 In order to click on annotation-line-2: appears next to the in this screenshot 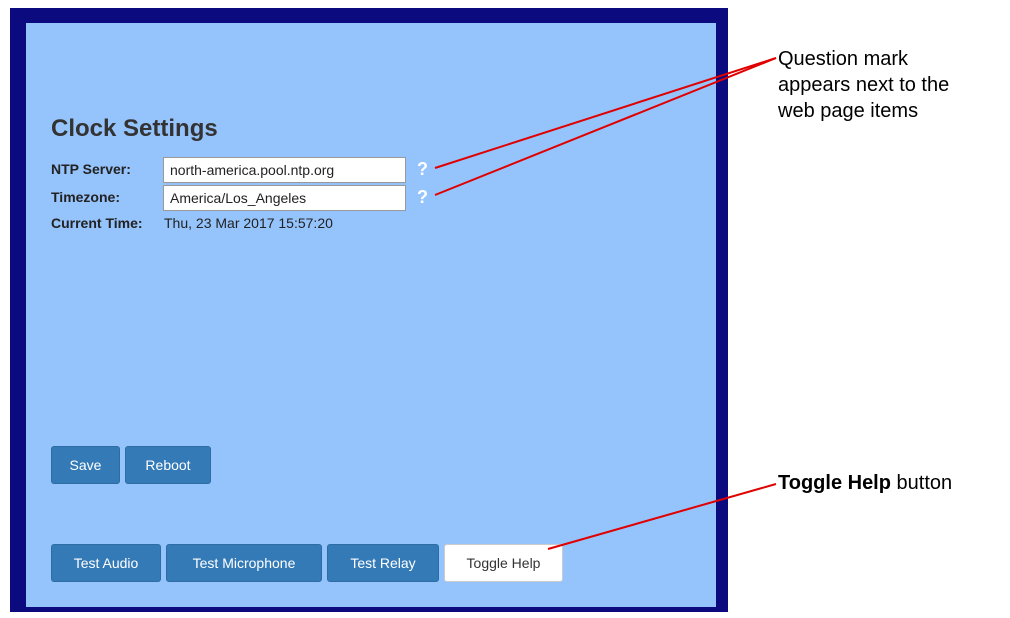, I will do `click(864, 85)`.